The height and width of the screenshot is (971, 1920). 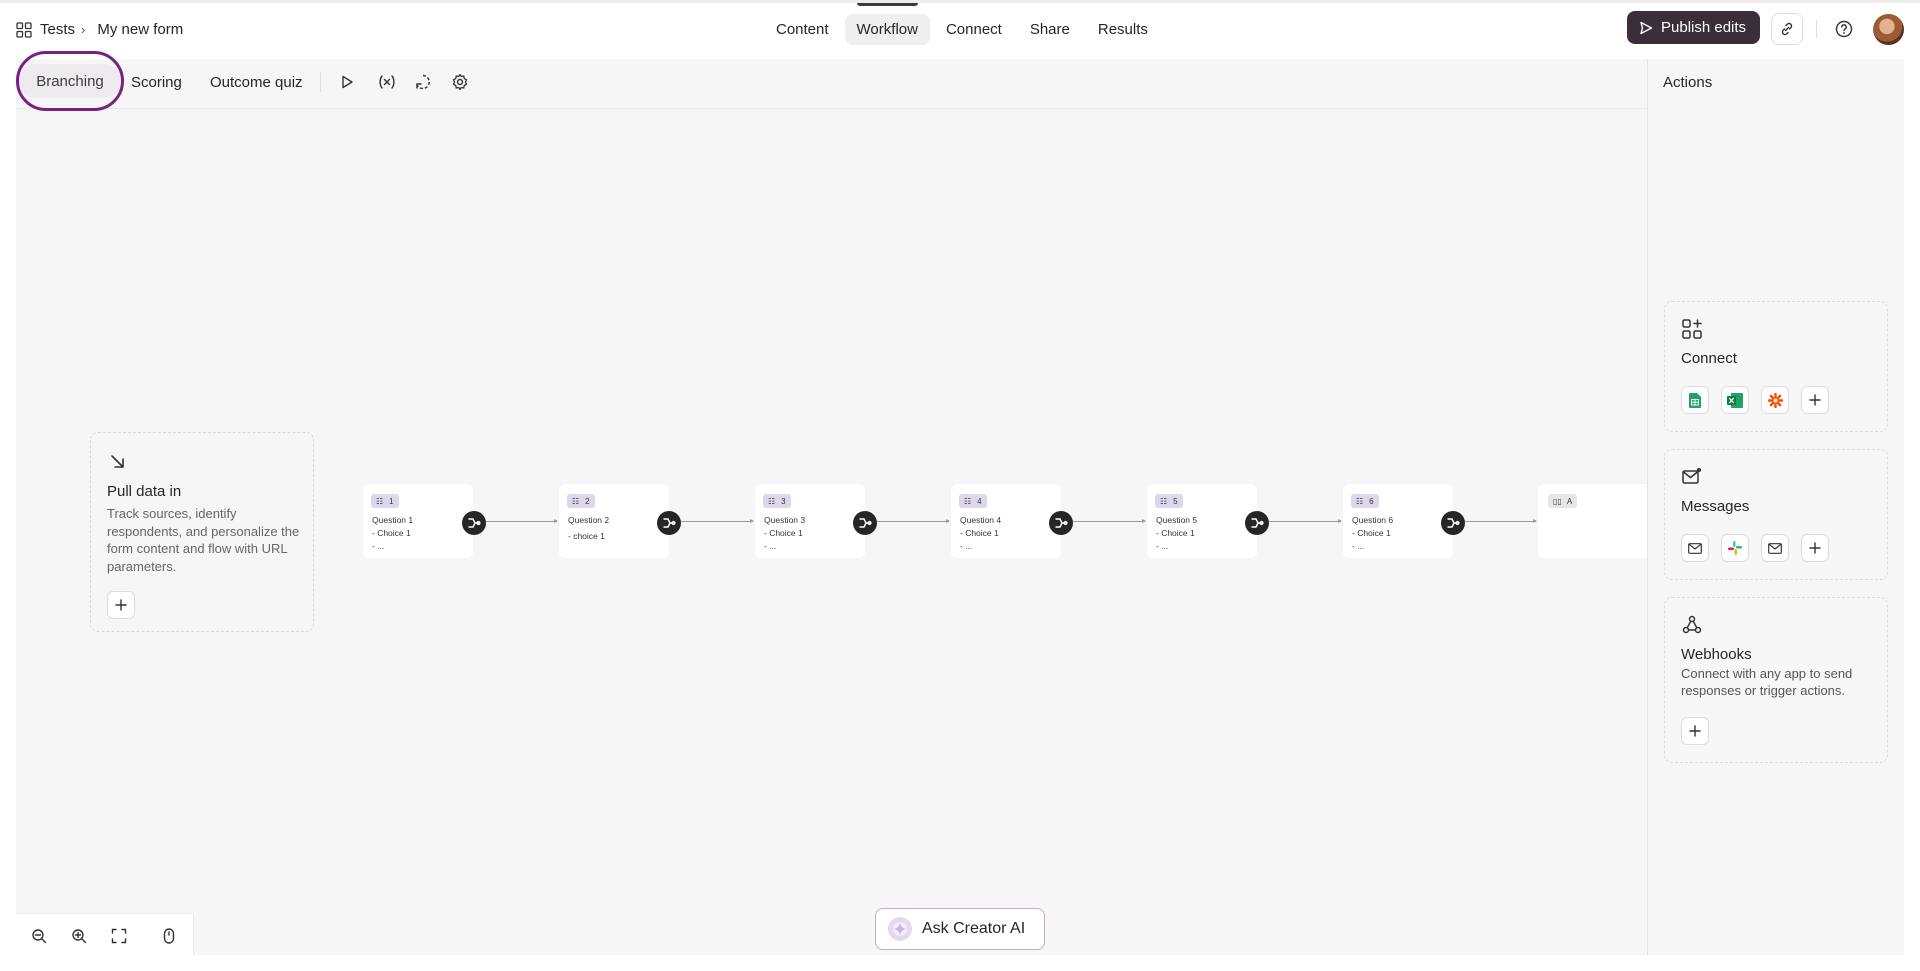 I want to click on fit-view-button, so click(x=119, y=936).